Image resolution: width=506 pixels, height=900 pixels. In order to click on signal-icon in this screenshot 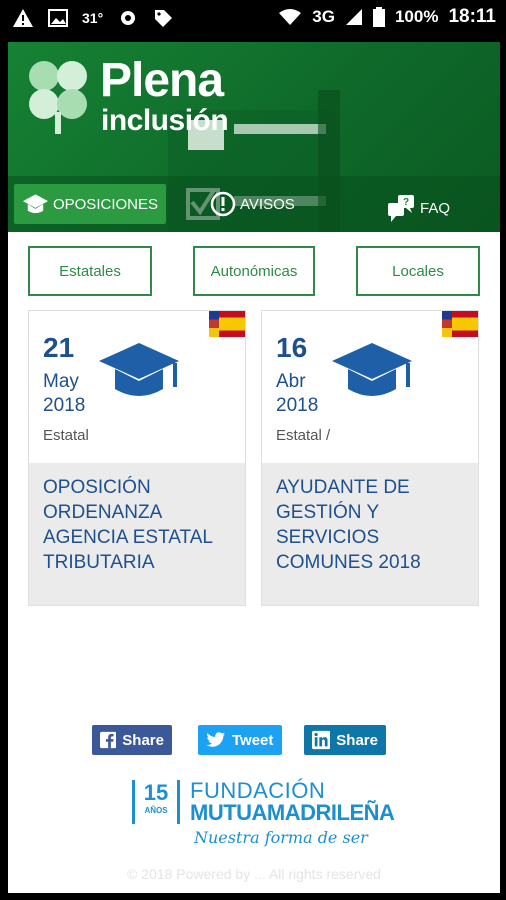, I will do `click(353, 17)`.